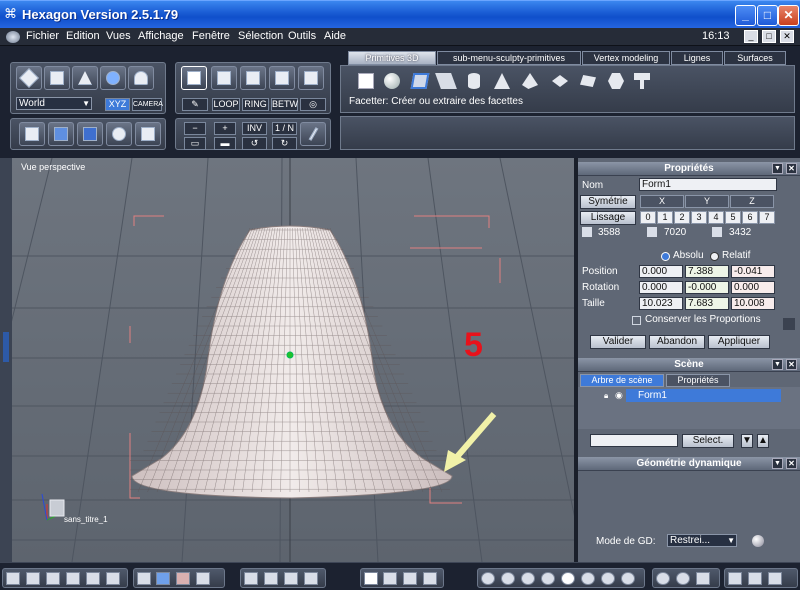  I want to click on conserver-checkbox, so click(636, 320).